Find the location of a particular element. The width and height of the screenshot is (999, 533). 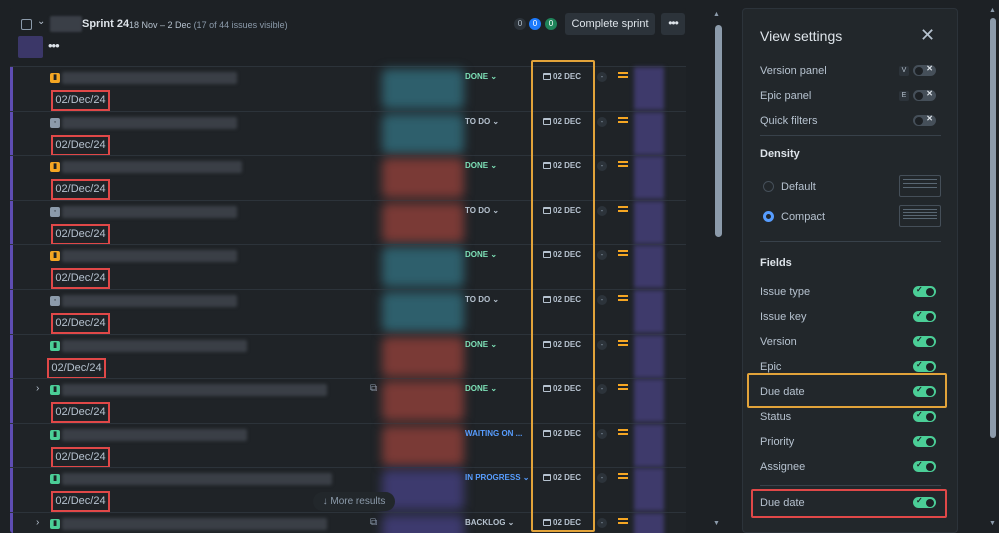

version-panel-label: Version panel is located at coordinates (793, 71).